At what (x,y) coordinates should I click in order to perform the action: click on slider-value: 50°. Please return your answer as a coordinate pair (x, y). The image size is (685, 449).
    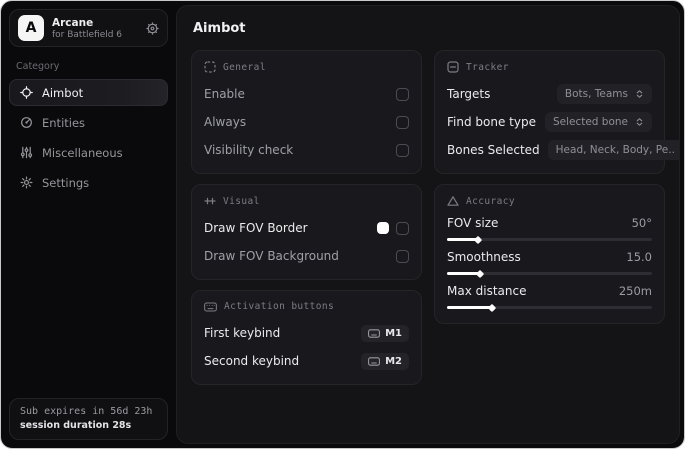
    Looking at the image, I should click on (641, 223).